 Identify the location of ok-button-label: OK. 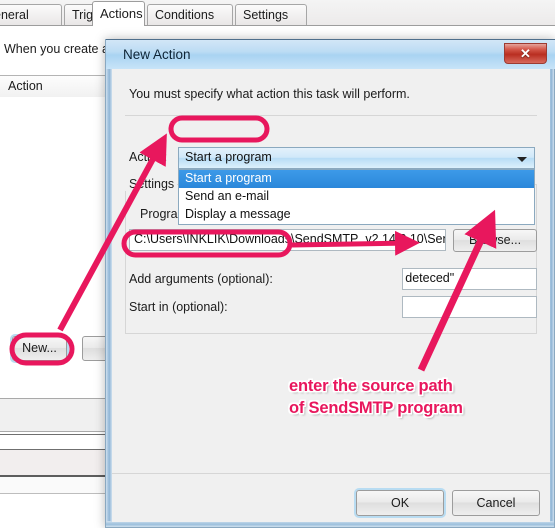
(400, 503).